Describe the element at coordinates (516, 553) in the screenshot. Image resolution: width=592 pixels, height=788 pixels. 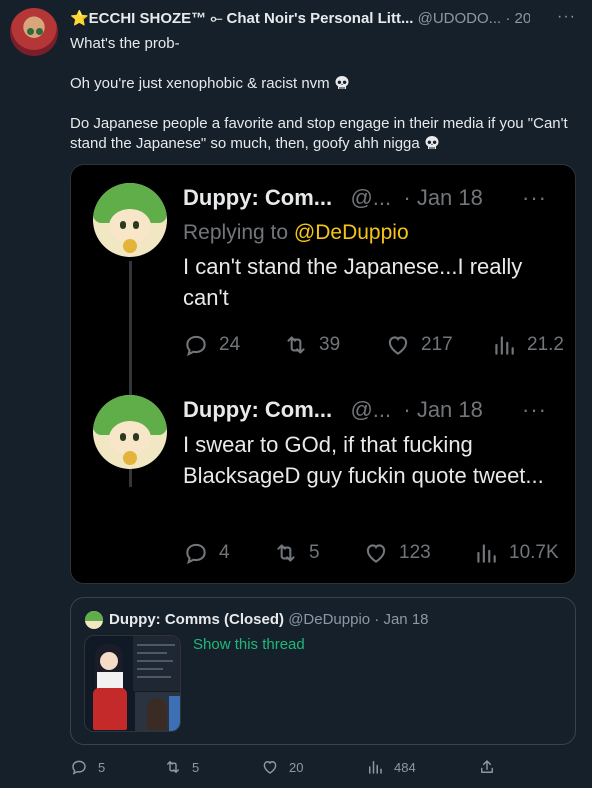
I see `screenshot-view-count: 10.7K` at that location.